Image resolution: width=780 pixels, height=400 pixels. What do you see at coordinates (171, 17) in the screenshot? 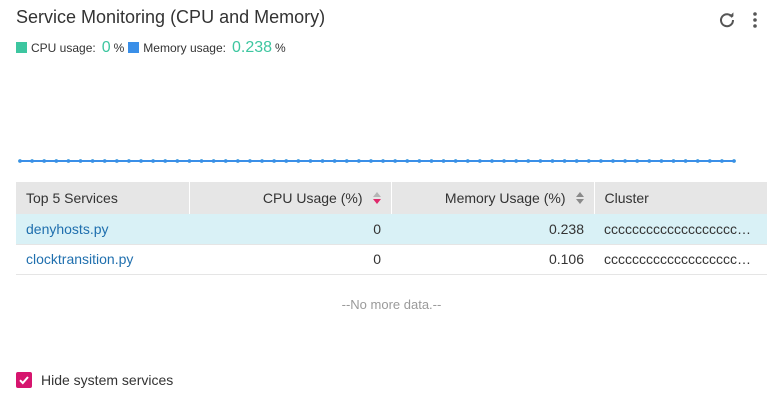
I see `widget-title: Service Monitoring (CPU and Memory)` at bounding box center [171, 17].